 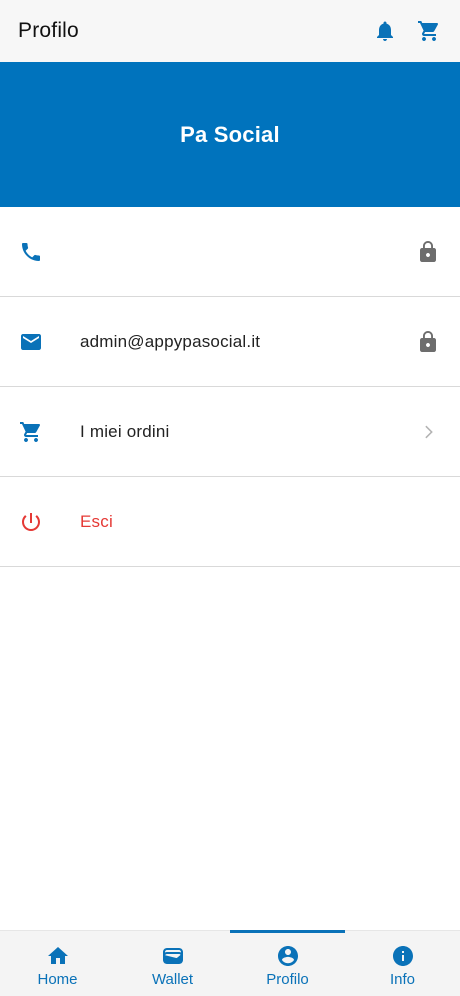 I want to click on power-icon, so click(x=31, y=522).